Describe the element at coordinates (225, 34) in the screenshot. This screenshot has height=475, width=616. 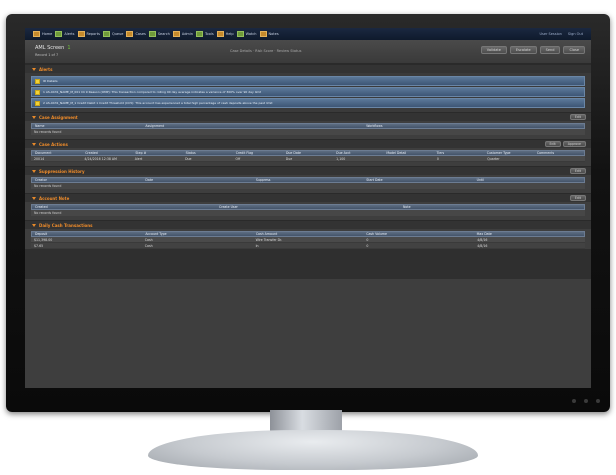
I see `toolbar-tab: Help` at that location.